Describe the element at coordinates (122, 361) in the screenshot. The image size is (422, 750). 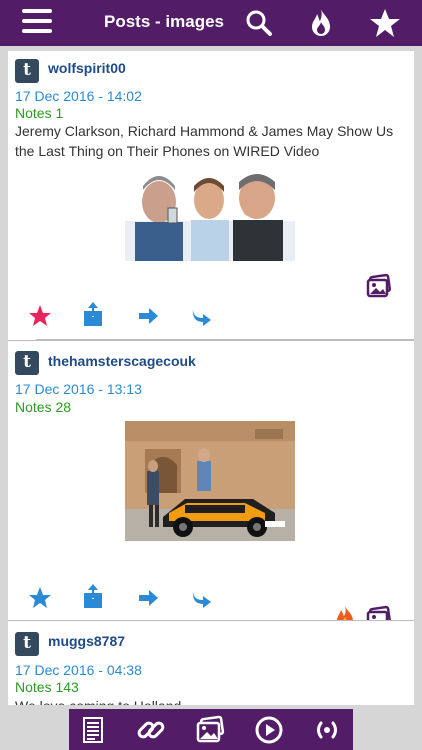
I see `post-username: thehamsterscagecouk` at that location.